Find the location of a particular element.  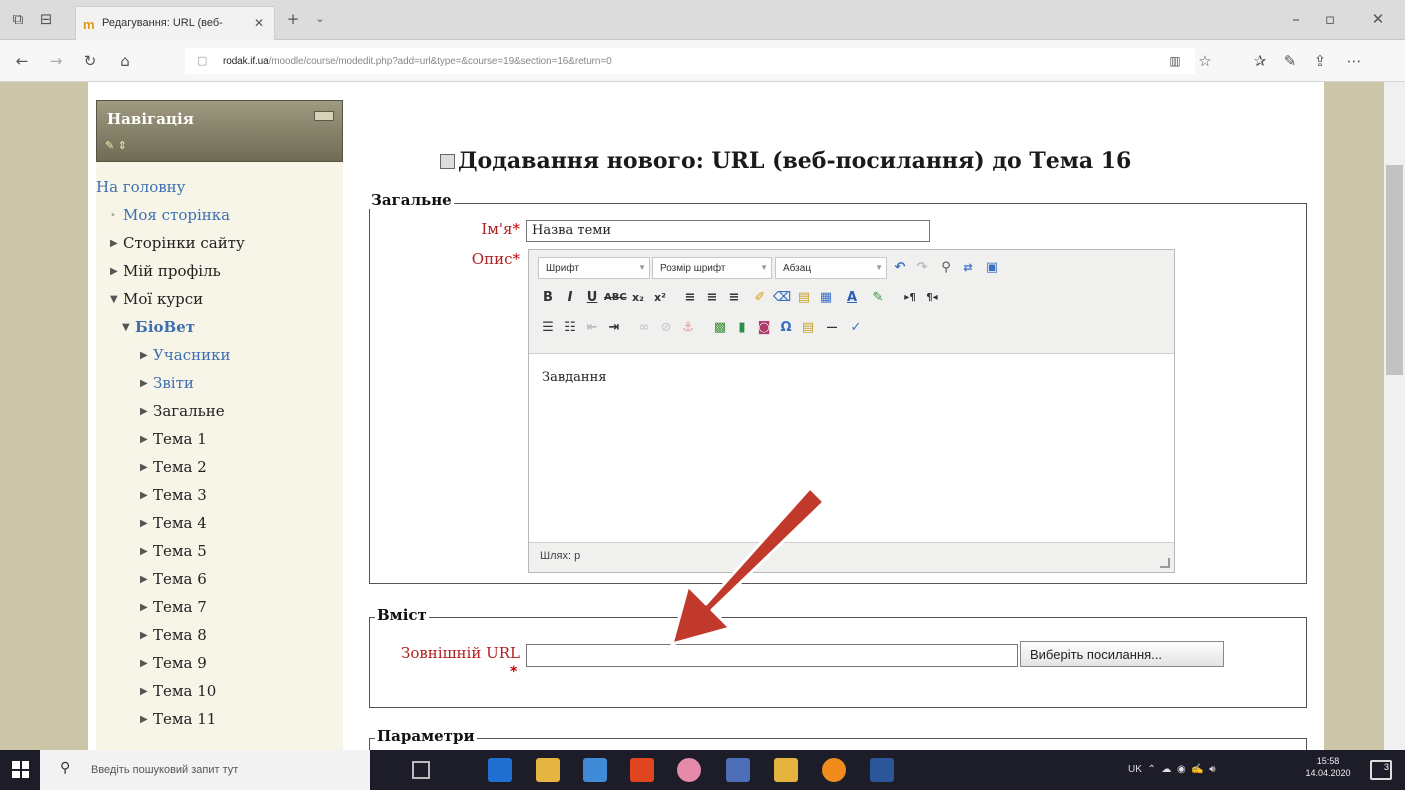

underline-icon: U is located at coordinates (592, 298).